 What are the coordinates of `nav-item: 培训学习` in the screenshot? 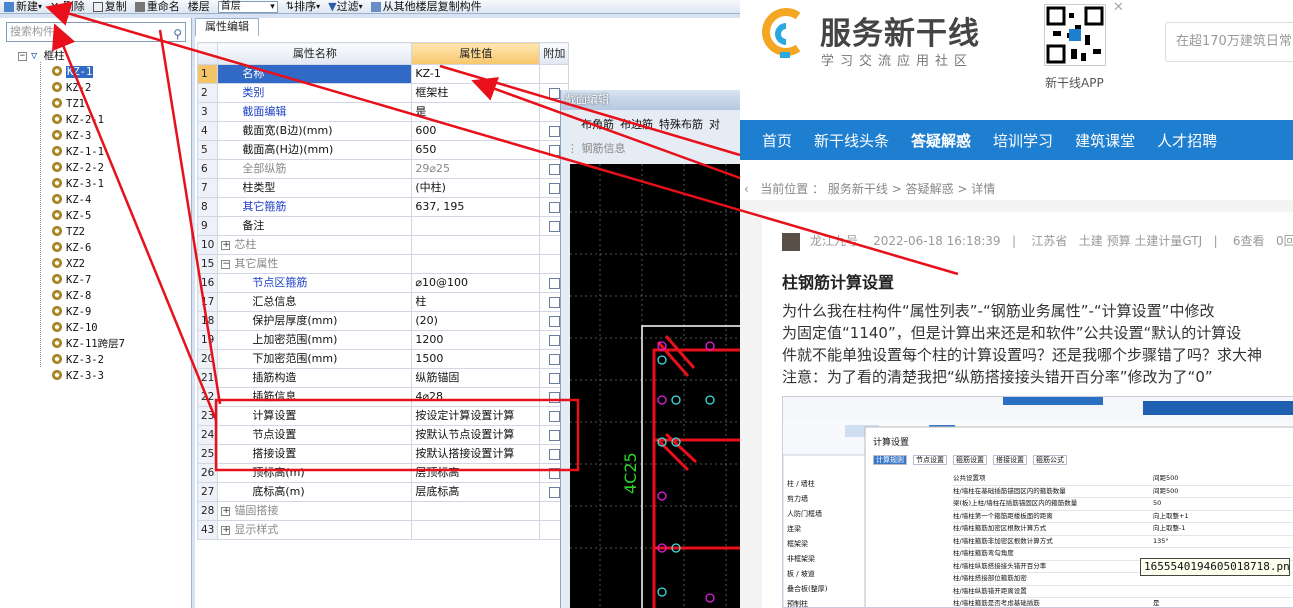 It's located at (1023, 140).